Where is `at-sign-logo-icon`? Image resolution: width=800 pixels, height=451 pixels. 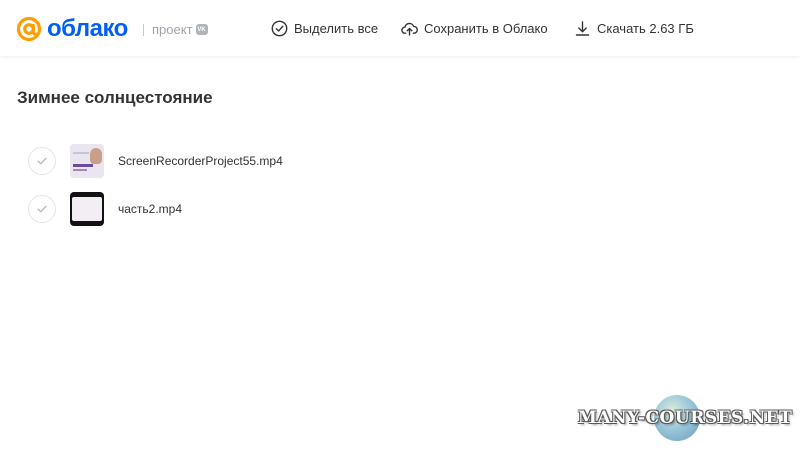
at-sign-logo-icon is located at coordinates (29, 29).